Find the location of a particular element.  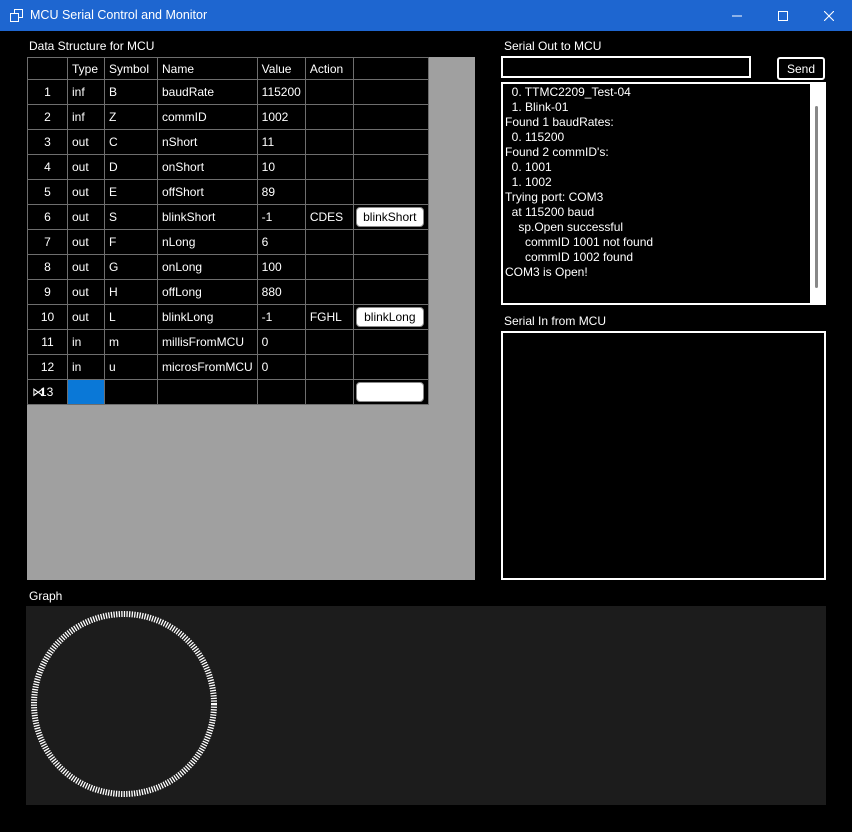

new-row: ⋈13 is located at coordinates (228, 392).